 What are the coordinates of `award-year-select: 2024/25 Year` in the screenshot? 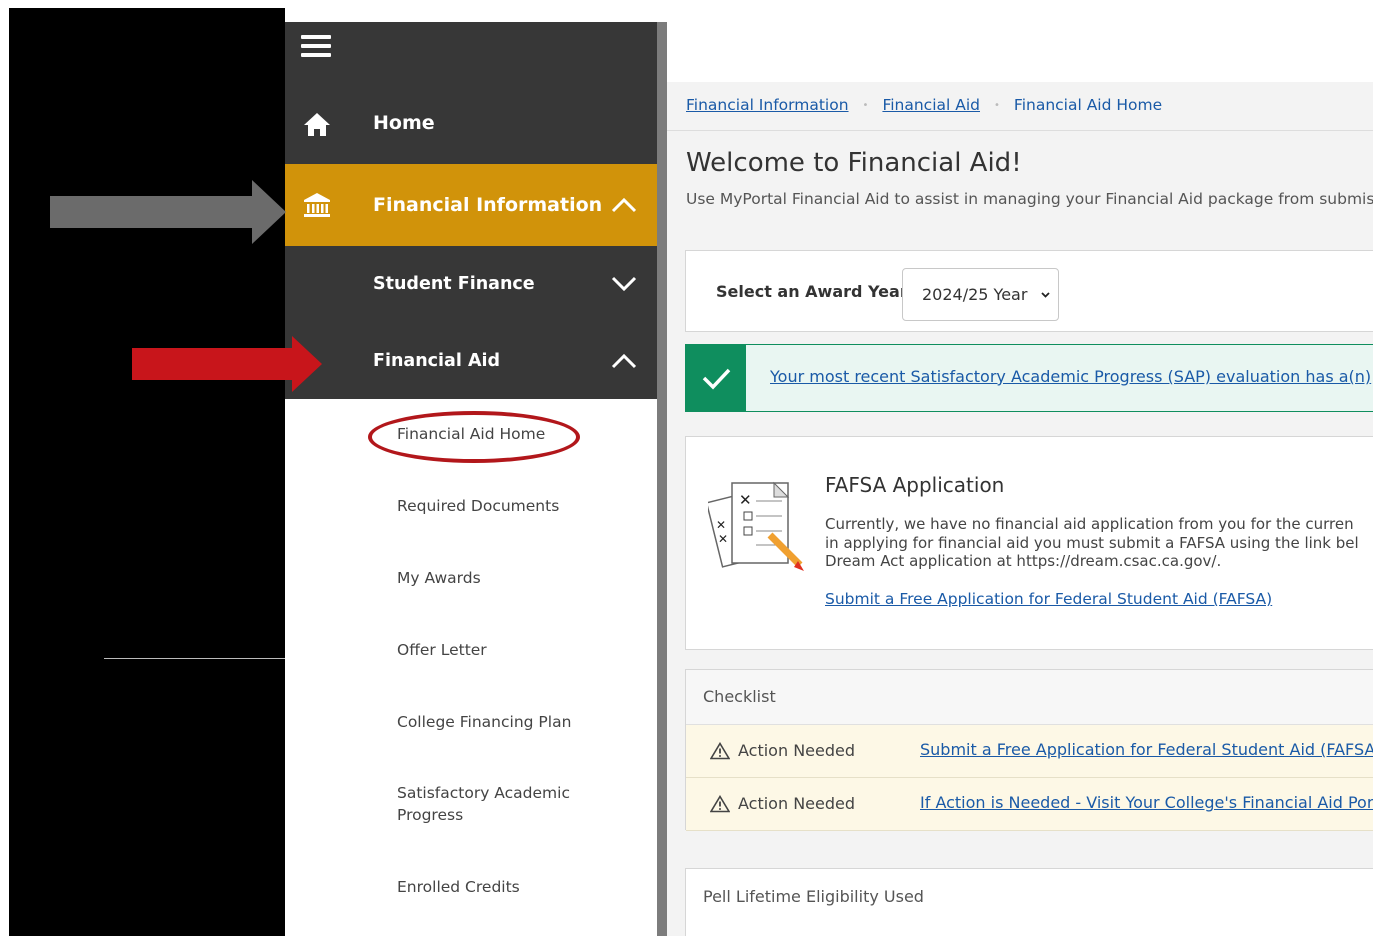 It's located at (980, 294).